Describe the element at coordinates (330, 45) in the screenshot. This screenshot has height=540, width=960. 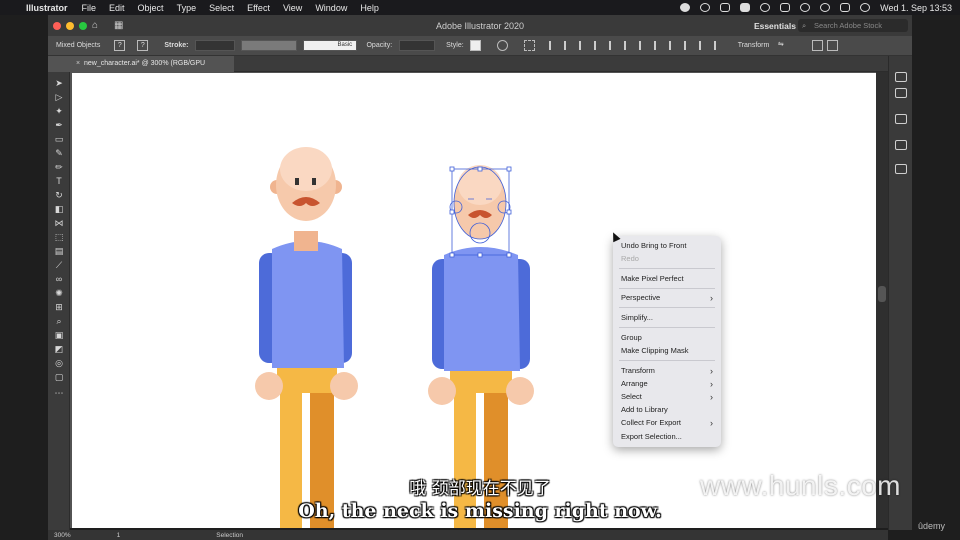
I see `brush-definition: Basic` at that location.